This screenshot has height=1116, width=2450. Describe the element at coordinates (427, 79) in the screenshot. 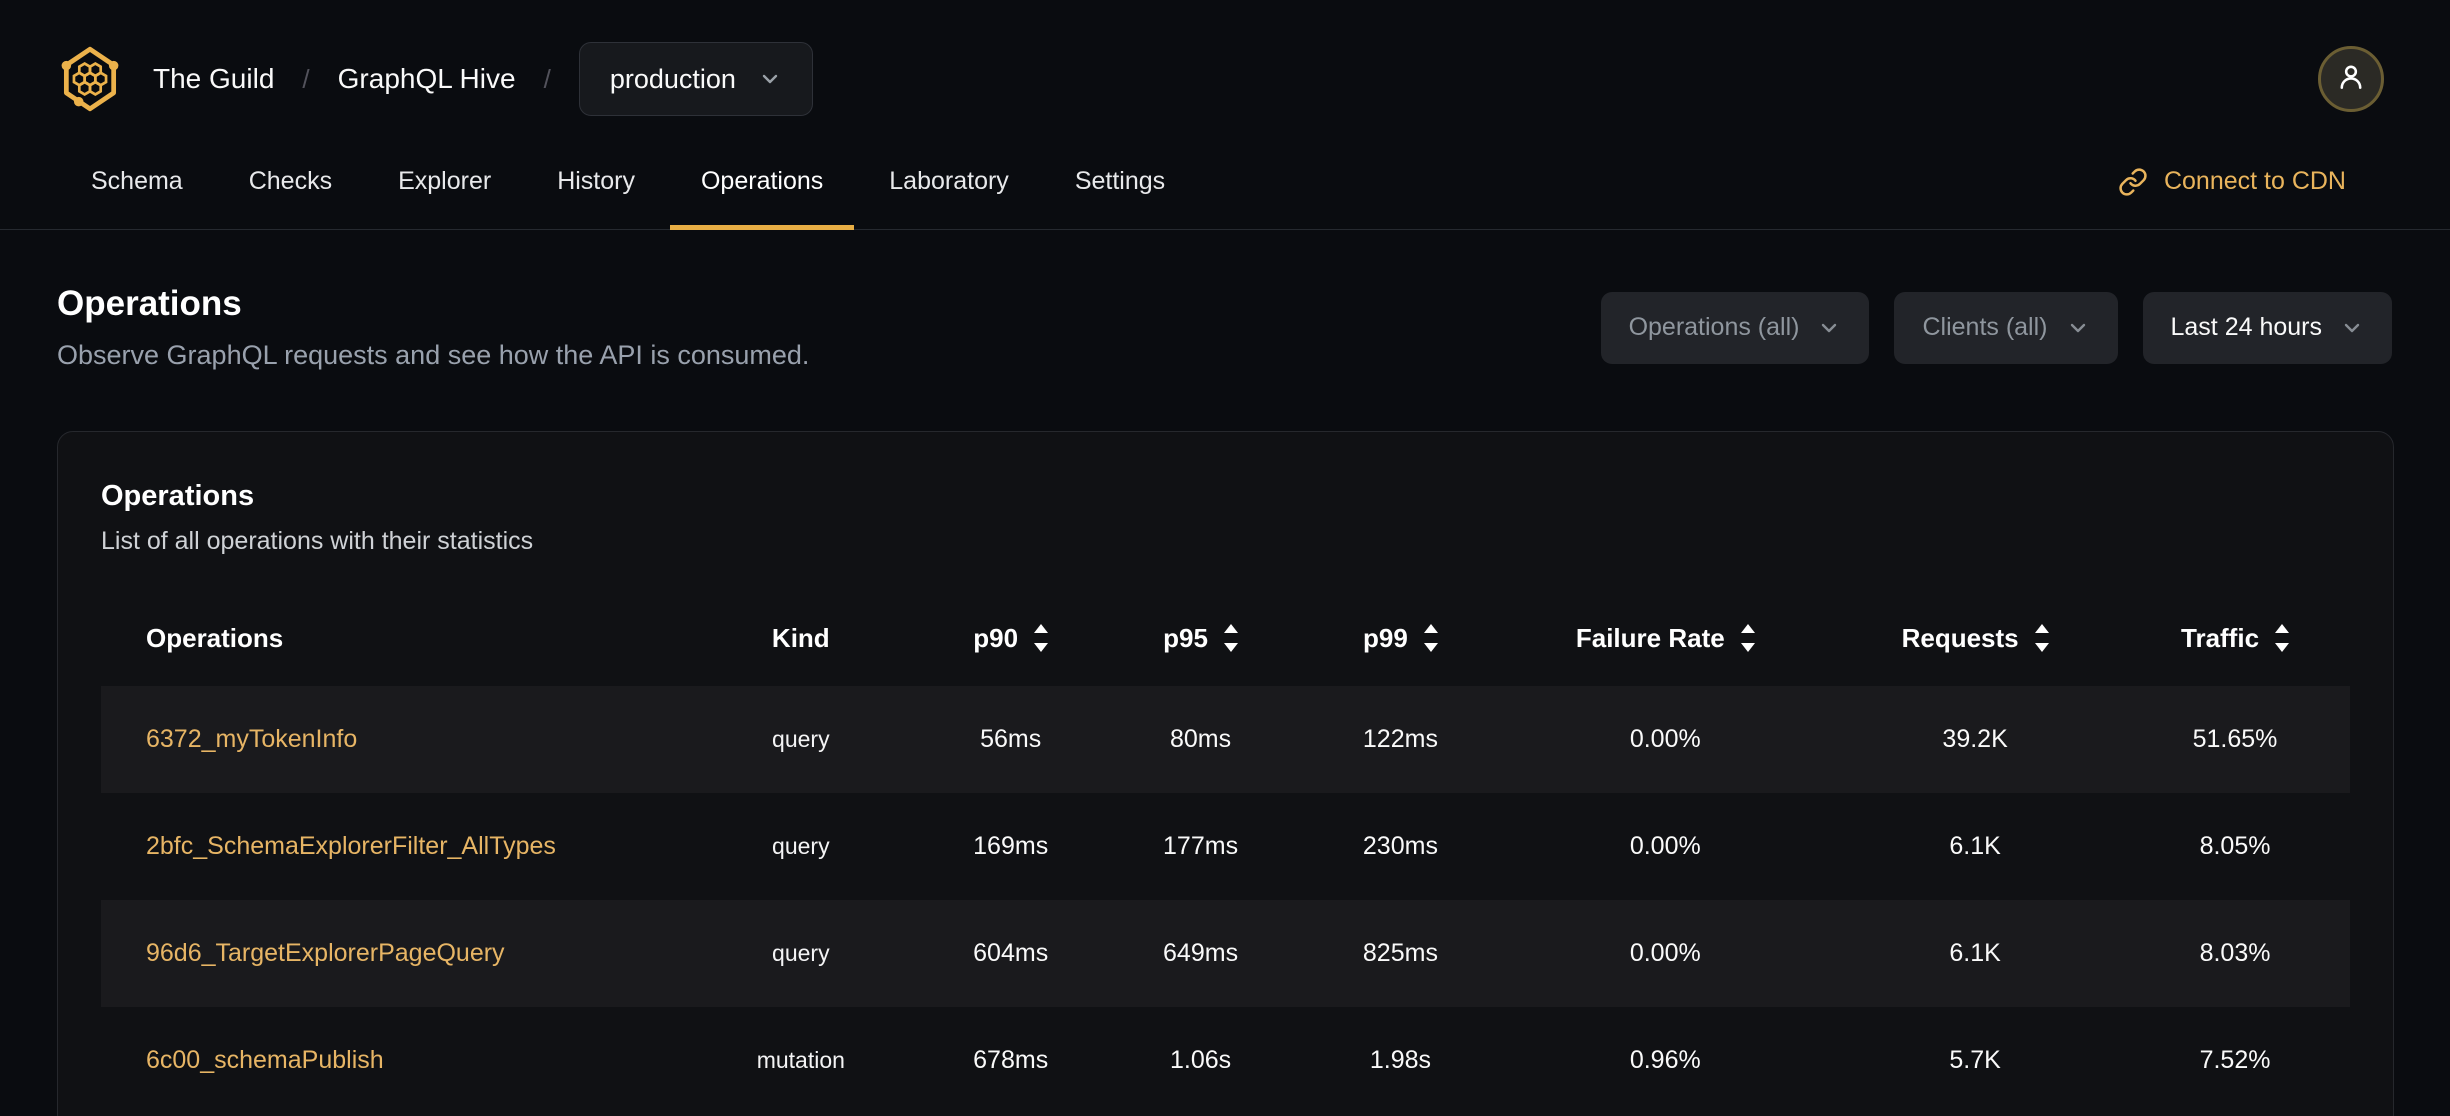

I see `breadcrumb-project: GraphQL Hive` at that location.